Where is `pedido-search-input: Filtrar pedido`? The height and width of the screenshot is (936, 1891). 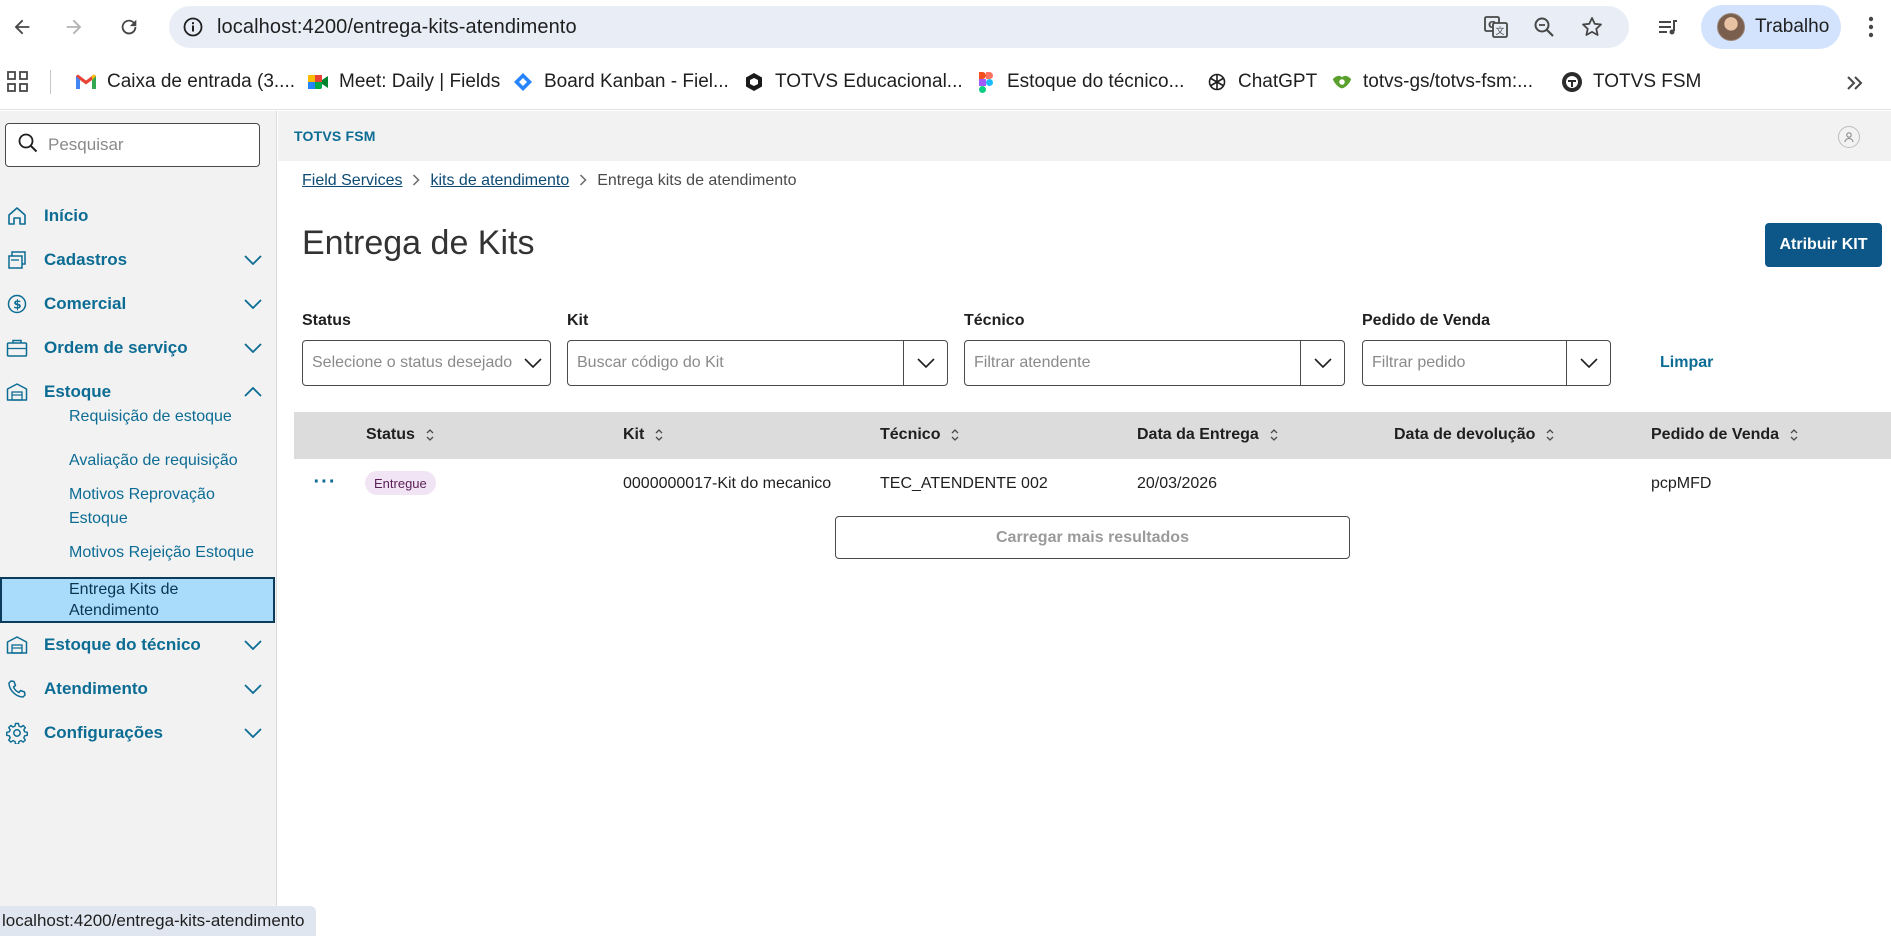 pedido-search-input: Filtrar pedido is located at coordinates (1464, 363).